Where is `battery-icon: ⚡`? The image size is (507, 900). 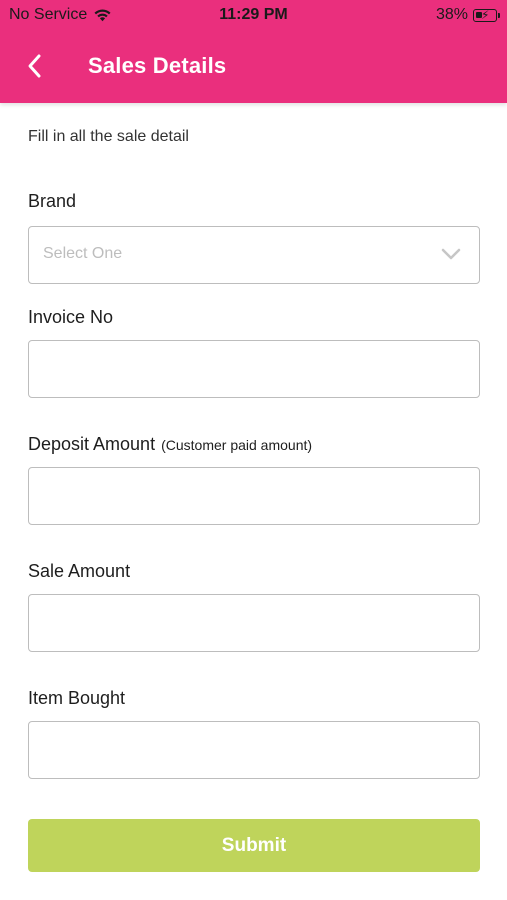
battery-icon: ⚡ is located at coordinates (486, 15).